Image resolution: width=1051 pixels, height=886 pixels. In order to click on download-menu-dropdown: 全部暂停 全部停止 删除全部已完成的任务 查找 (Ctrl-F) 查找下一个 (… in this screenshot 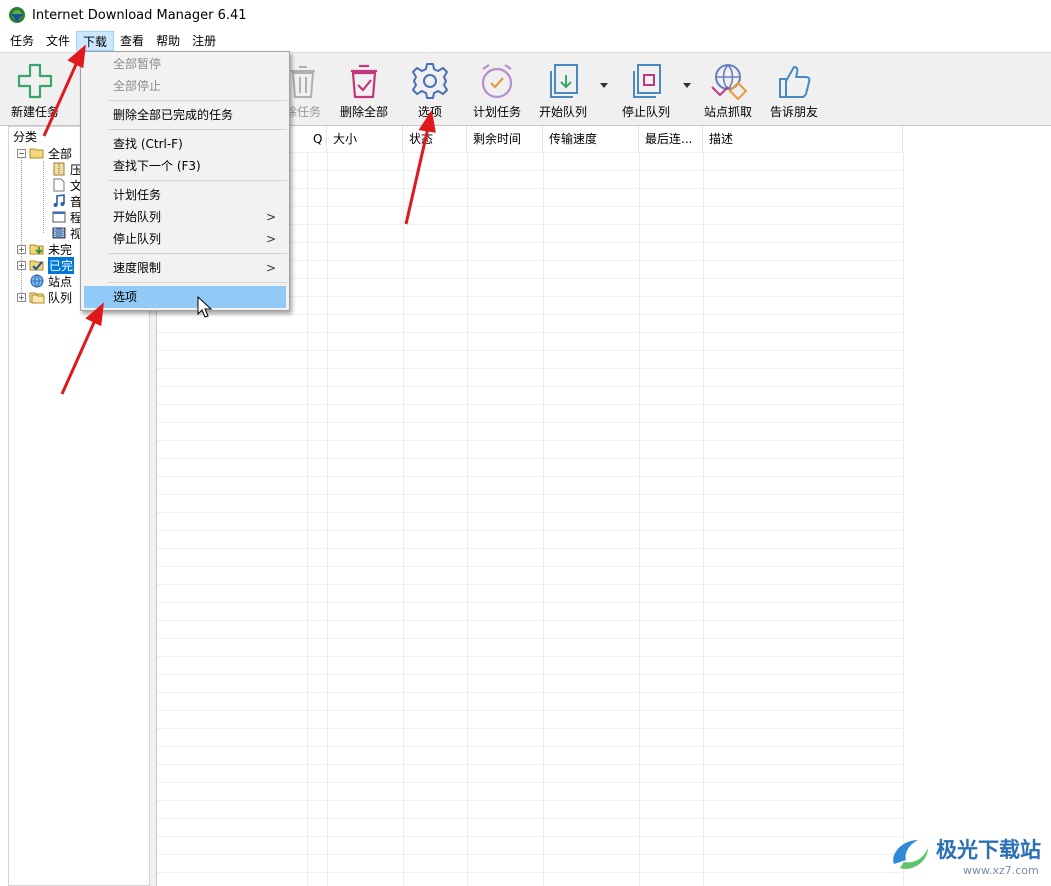, I will do `click(185, 181)`.